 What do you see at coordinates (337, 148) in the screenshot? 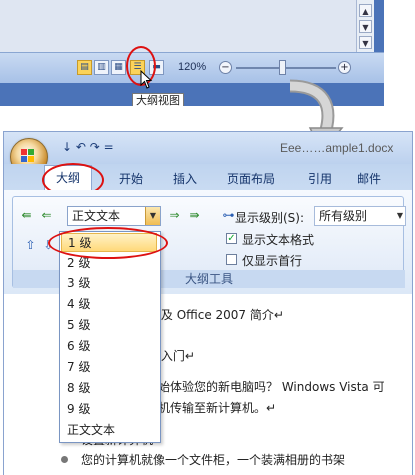
I see `window-title: Eee……ample1.docx` at bounding box center [337, 148].